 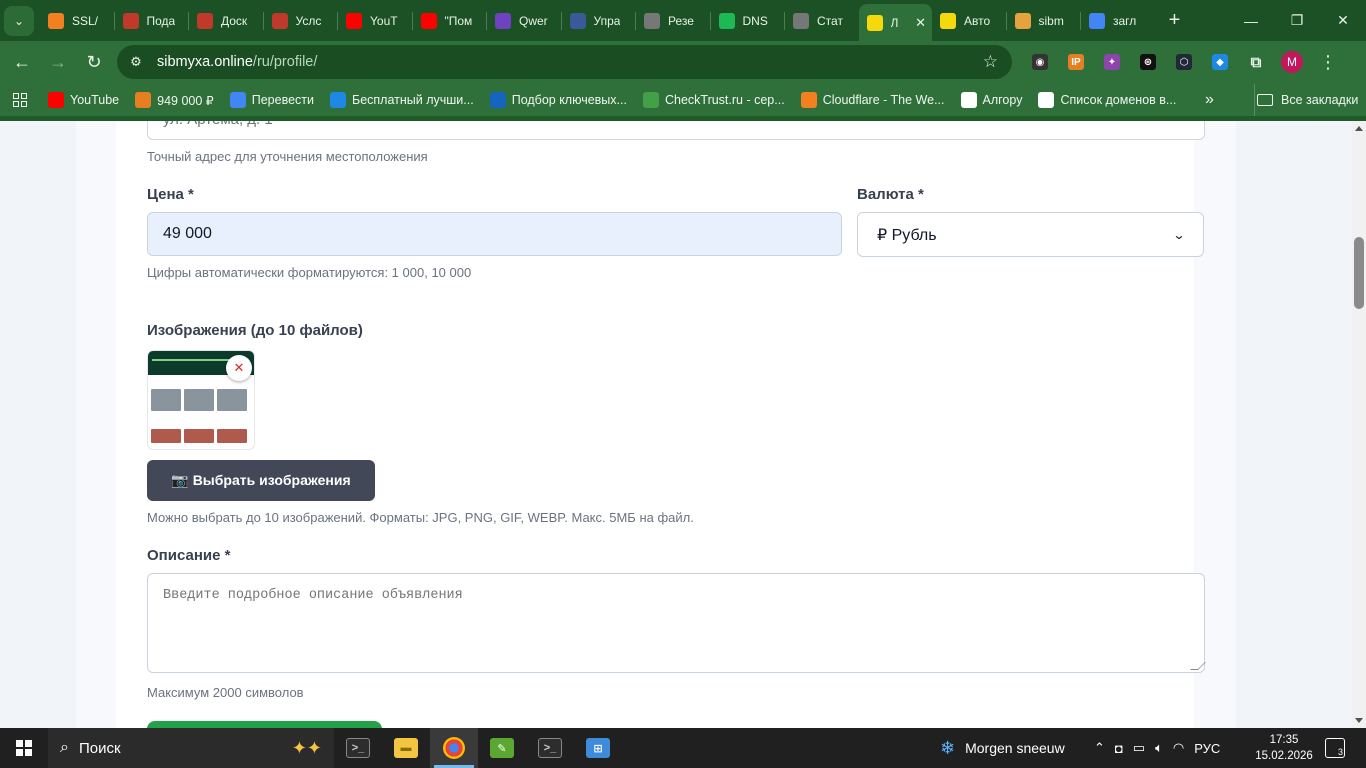 What do you see at coordinates (992, 100) in the screenshot?
I see `bookmark-item: Алгору` at bounding box center [992, 100].